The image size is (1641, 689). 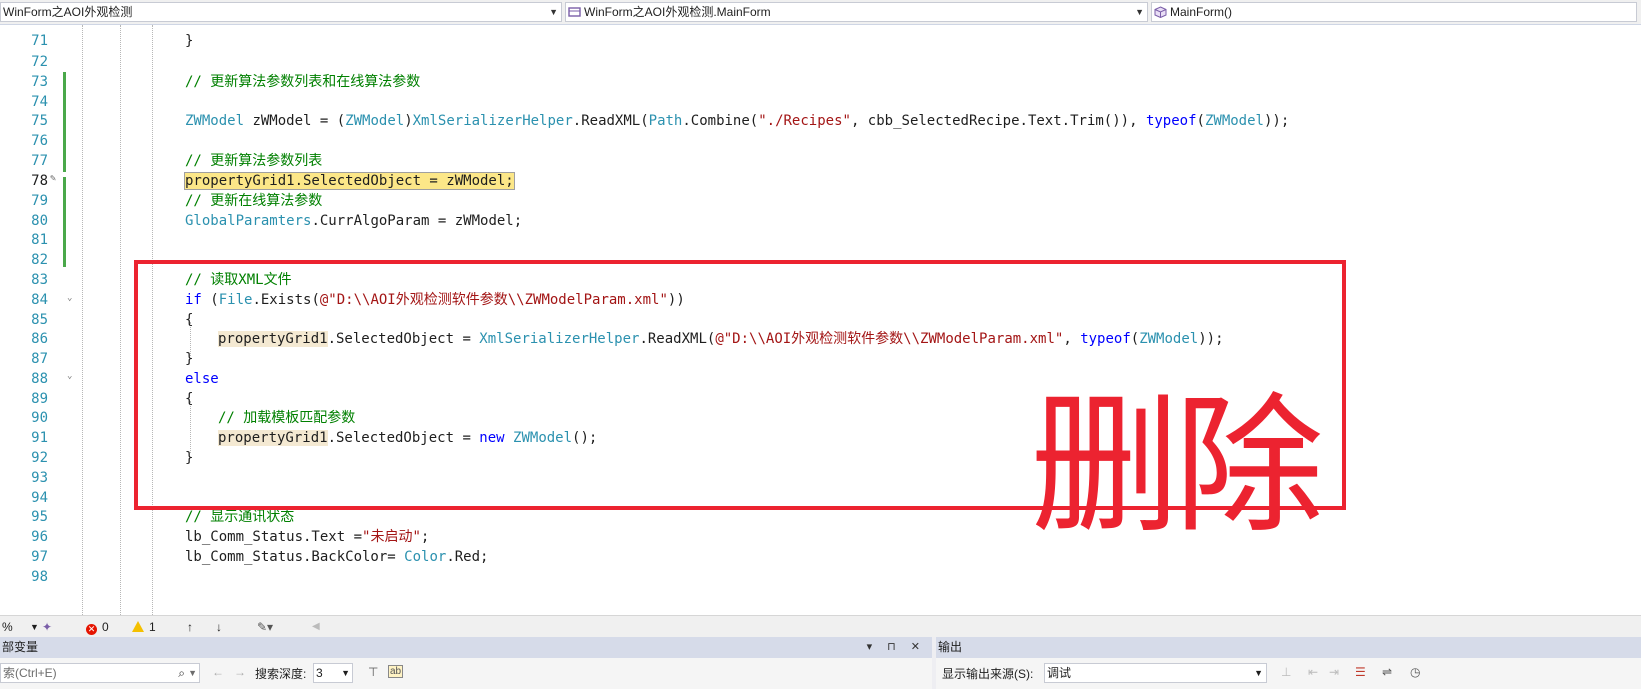 What do you see at coordinates (319, 673) in the screenshot?
I see `search-depth-value: 3` at bounding box center [319, 673].